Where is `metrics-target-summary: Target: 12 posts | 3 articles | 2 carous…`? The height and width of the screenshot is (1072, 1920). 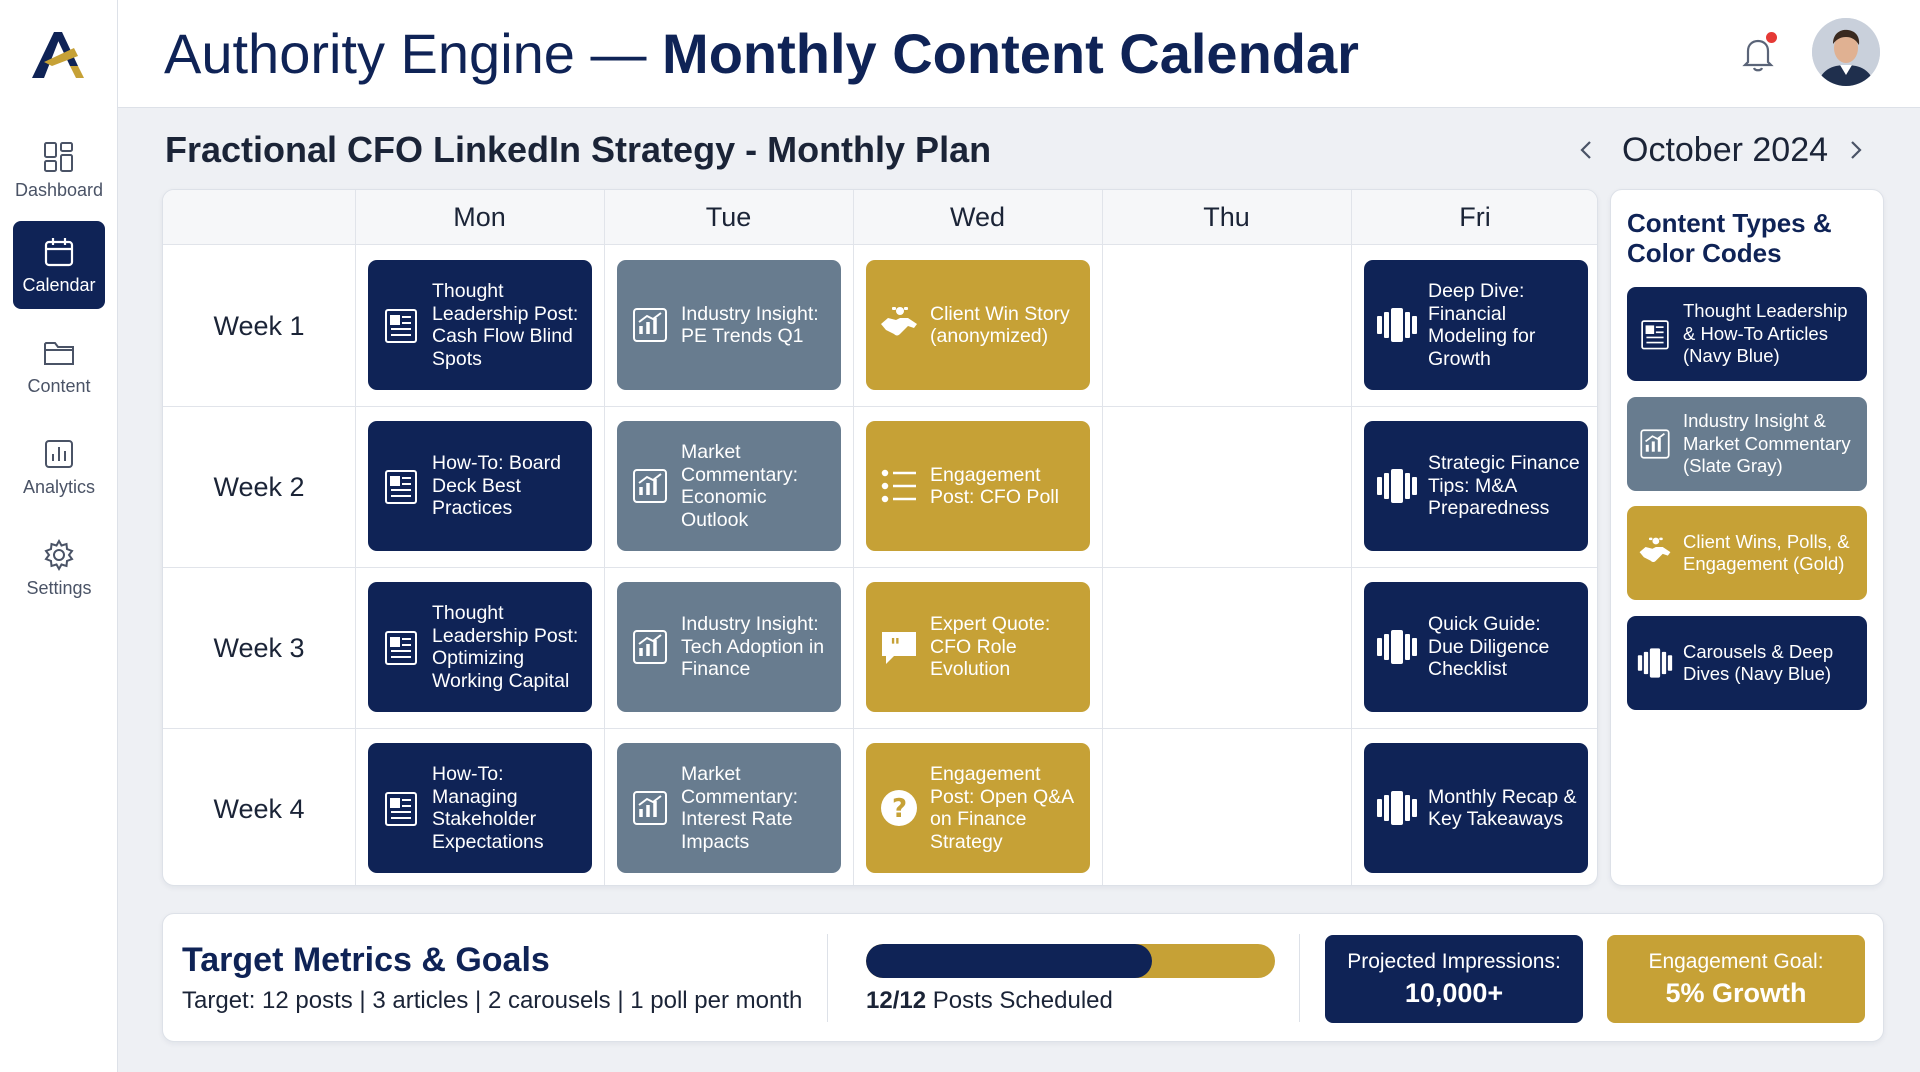 metrics-target-summary: Target: 12 posts | 3 articles | 2 carous… is located at coordinates (492, 1000).